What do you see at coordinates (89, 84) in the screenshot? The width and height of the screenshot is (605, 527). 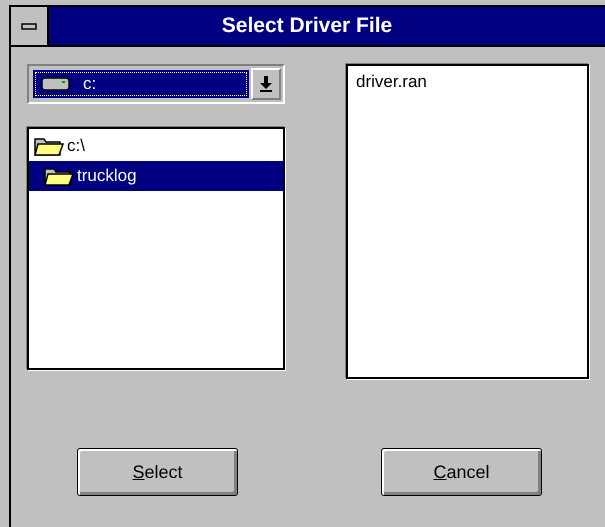 I see `drive-value: c:` at bounding box center [89, 84].